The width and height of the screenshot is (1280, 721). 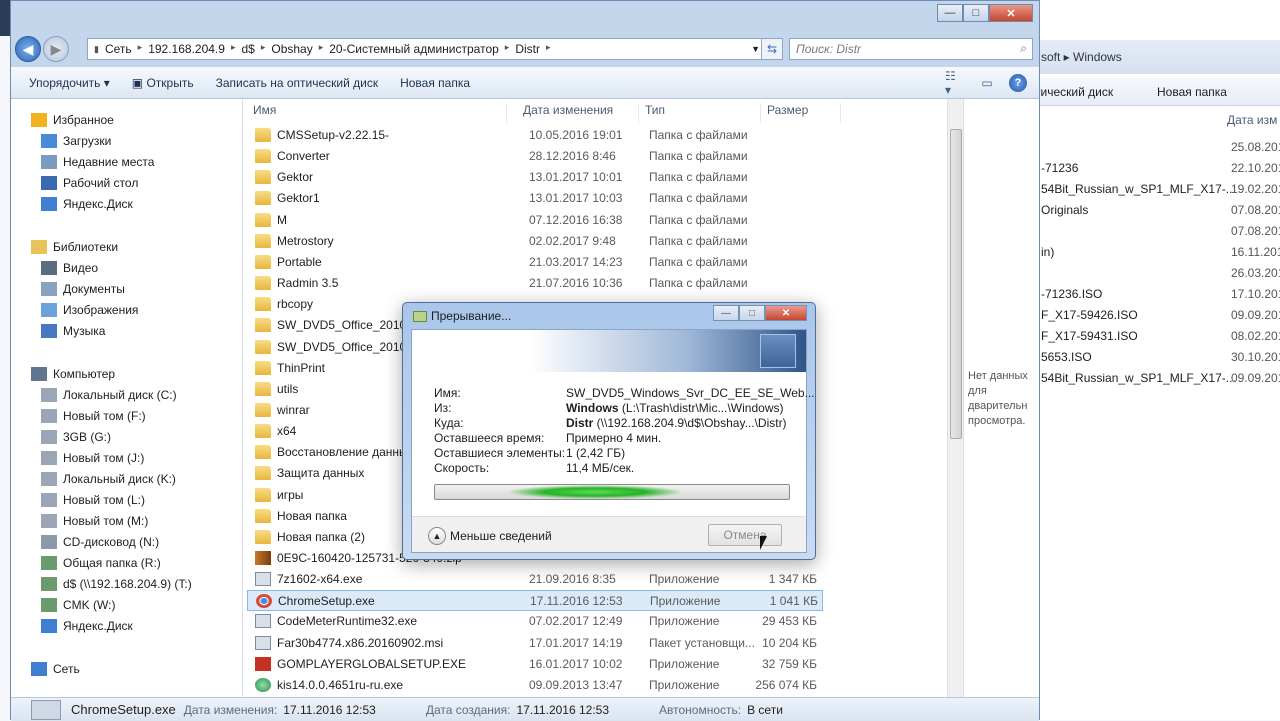 What do you see at coordinates (97, 161) in the screenshot?
I see `nav-item: Недавние места` at bounding box center [97, 161].